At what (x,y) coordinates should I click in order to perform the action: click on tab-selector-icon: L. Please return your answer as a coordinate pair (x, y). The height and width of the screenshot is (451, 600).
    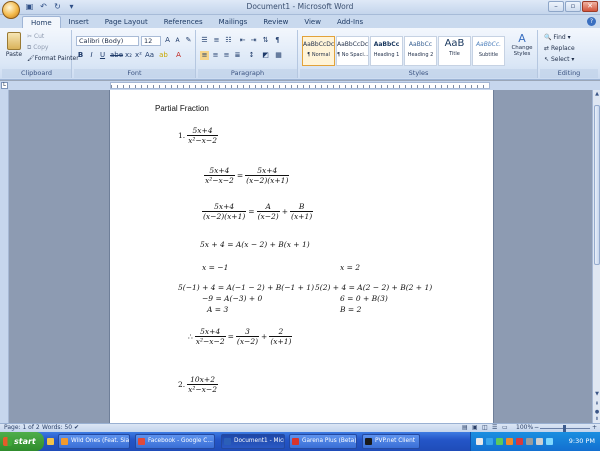
    Looking at the image, I should click on (4, 85).